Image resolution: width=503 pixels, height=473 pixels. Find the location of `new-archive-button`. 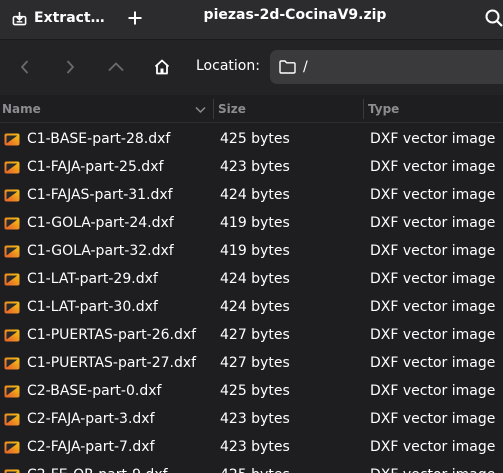

new-archive-button is located at coordinates (135, 18).